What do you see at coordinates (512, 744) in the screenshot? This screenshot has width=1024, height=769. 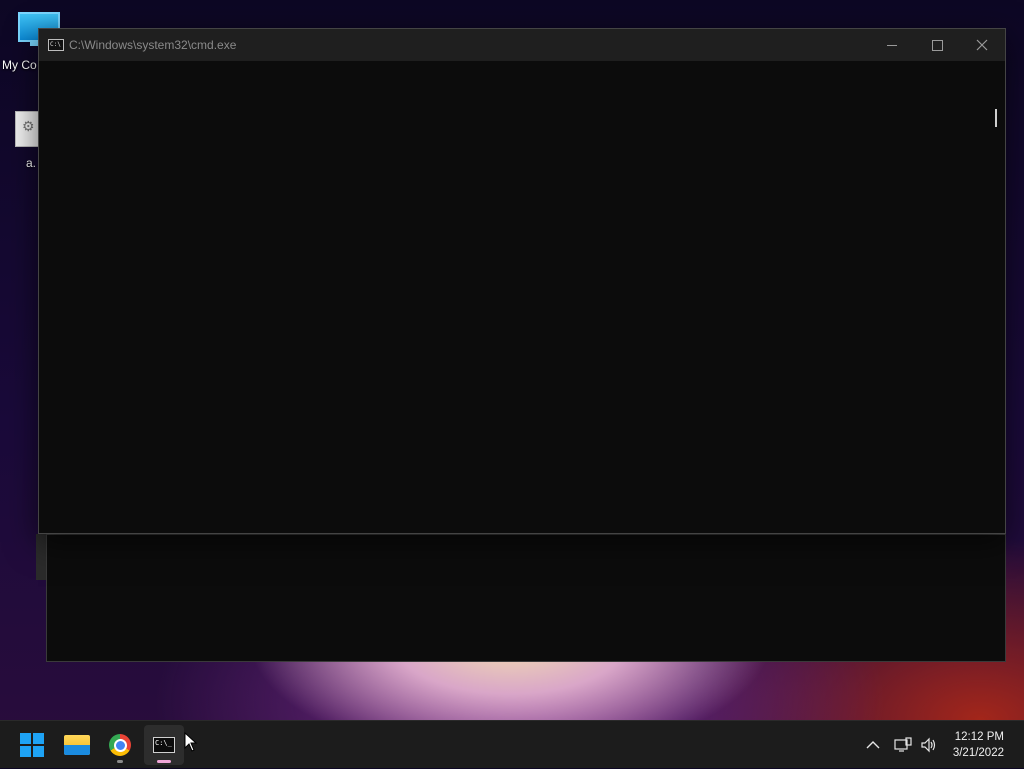 I see `taskbar: C:\_ 12:12 PM 3/21/2022` at bounding box center [512, 744].